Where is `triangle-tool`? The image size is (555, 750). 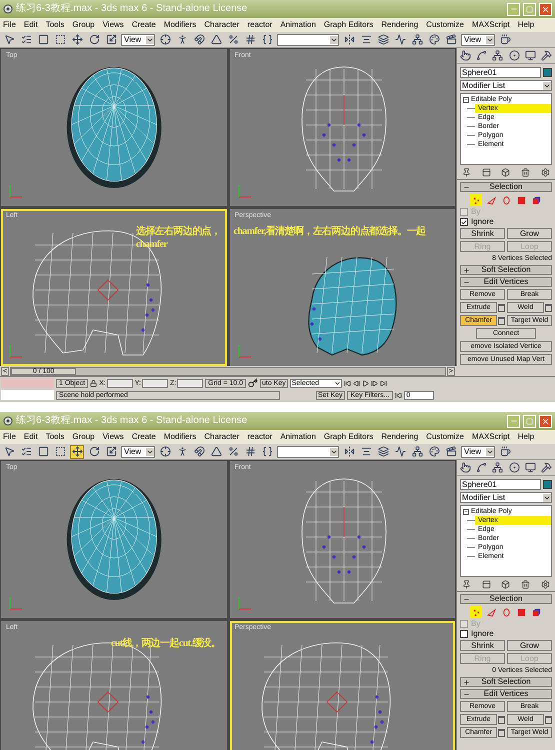
triangle-tool is located at coordinates (216, 451).